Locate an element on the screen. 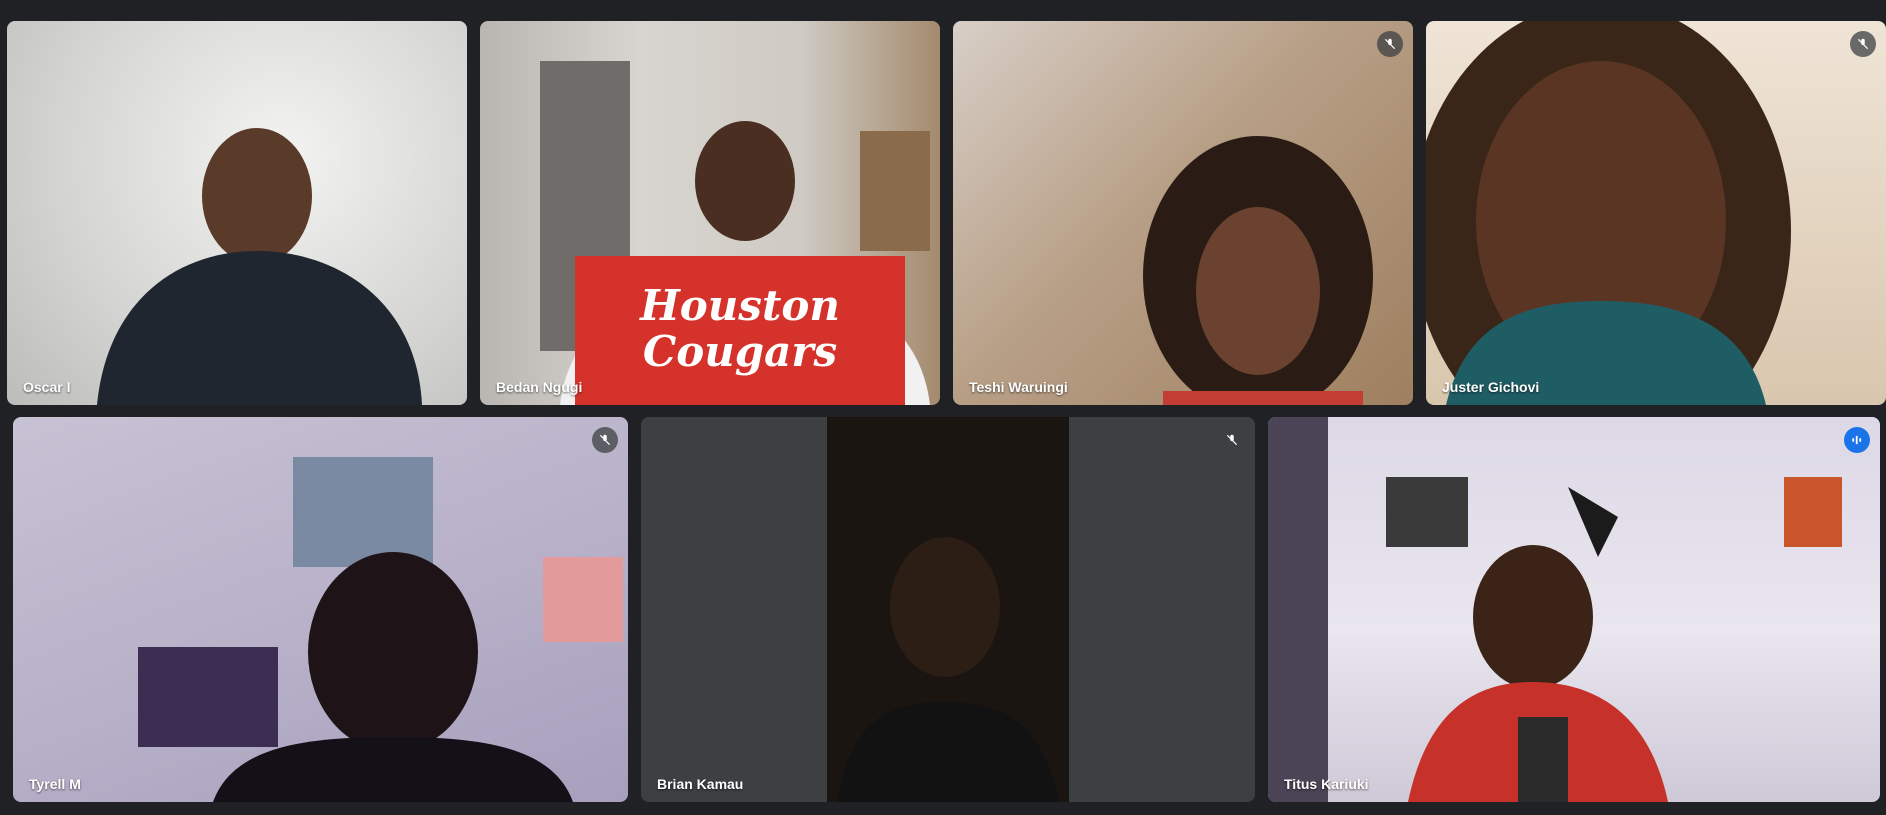  participant-tile-bedan: Houston Cougars Bedan Ngugi is located at coordinates (710, 213).